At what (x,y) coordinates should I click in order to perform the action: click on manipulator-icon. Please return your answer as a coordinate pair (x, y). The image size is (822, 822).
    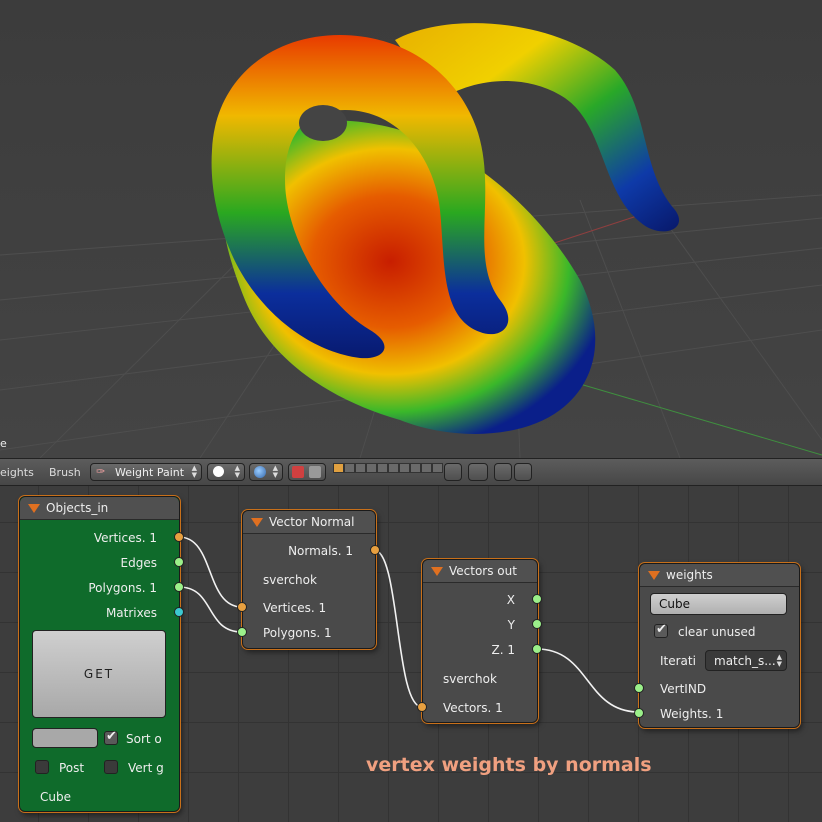
    Looking at the image, I should click on (298, 472).